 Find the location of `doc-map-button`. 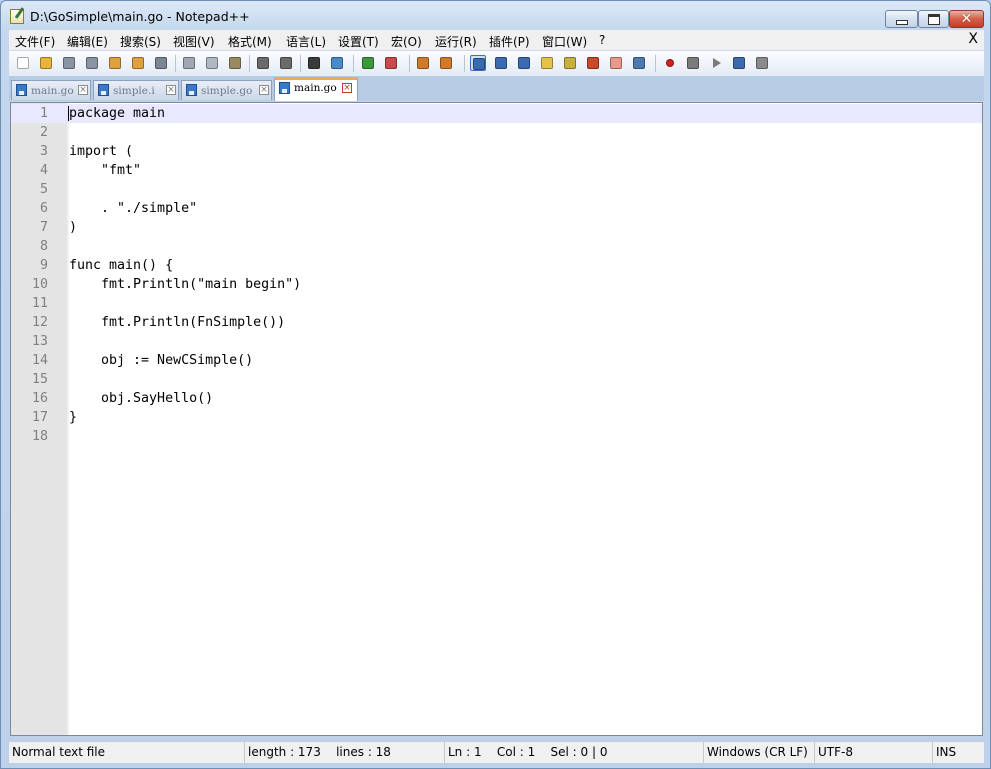

doc-map-button is located at coordinates (570, 63).